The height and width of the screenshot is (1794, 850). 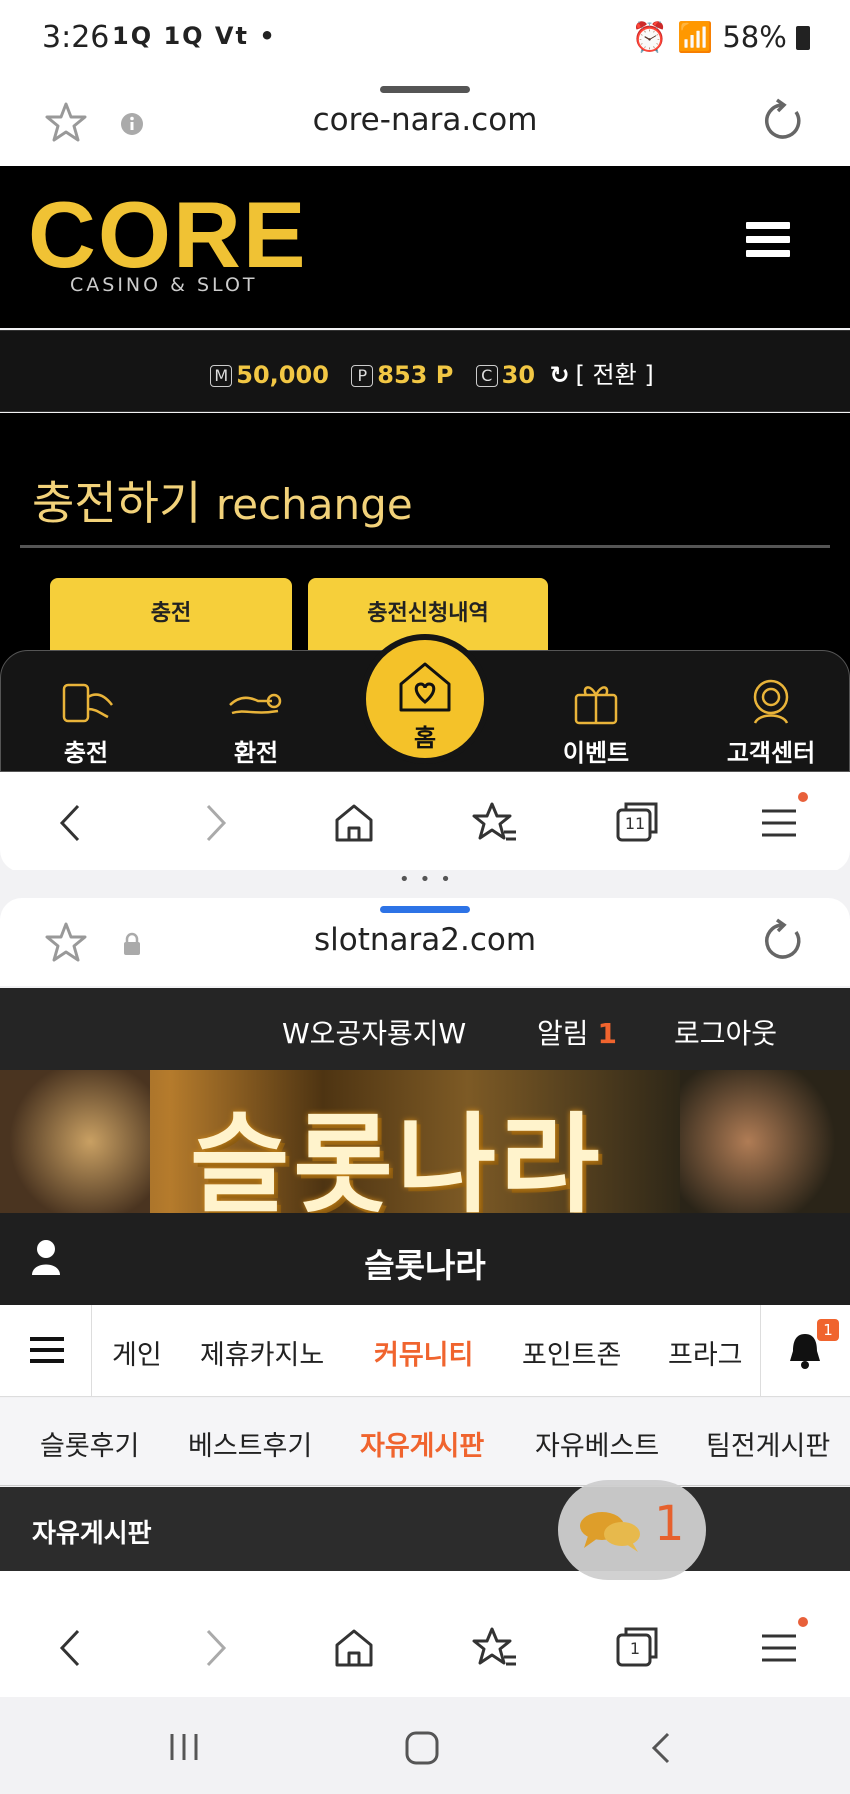 I want to click on nav-home-label: 홈, so click(x=425, y=738).